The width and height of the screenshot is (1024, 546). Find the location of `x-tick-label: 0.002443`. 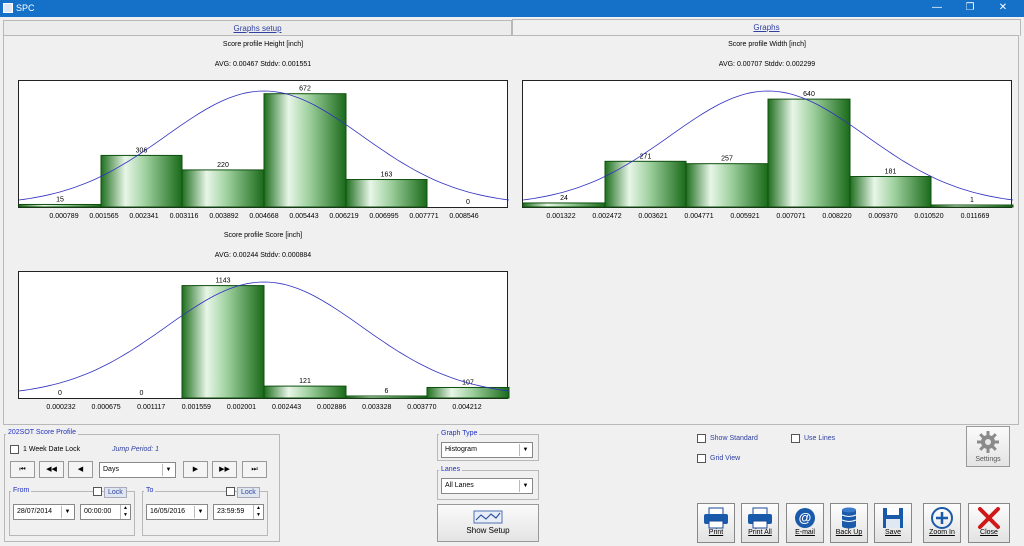

x-tick-label: 0.002443 is located at coordinates (286, 407).